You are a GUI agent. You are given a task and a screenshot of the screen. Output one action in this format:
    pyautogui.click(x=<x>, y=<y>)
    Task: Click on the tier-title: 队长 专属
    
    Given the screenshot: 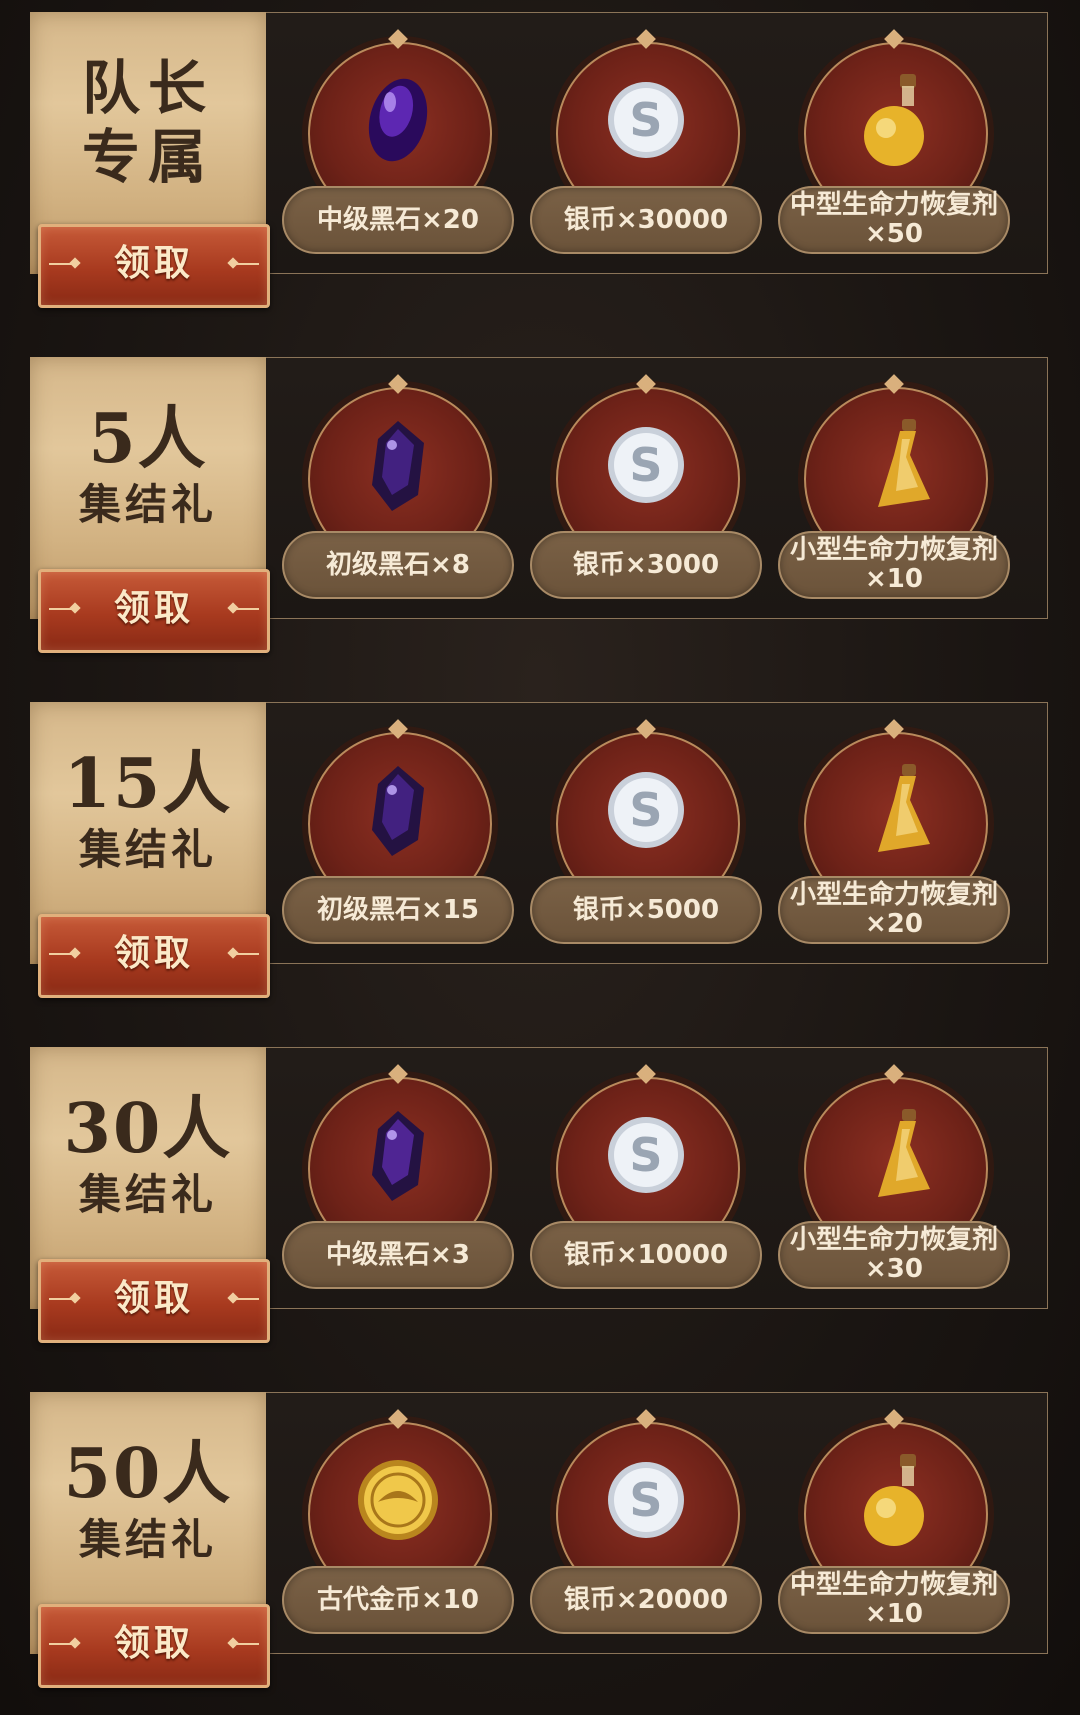 What is the action you would take?
    pyautogui.click(x=148, y=123)
    